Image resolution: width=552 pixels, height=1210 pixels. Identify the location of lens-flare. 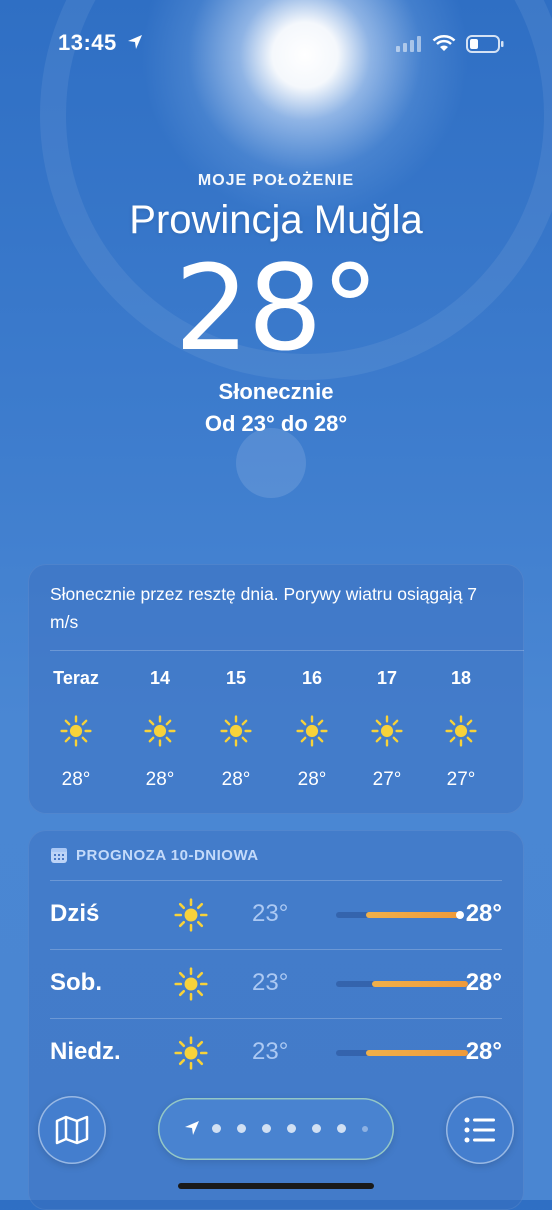
(271, 463).